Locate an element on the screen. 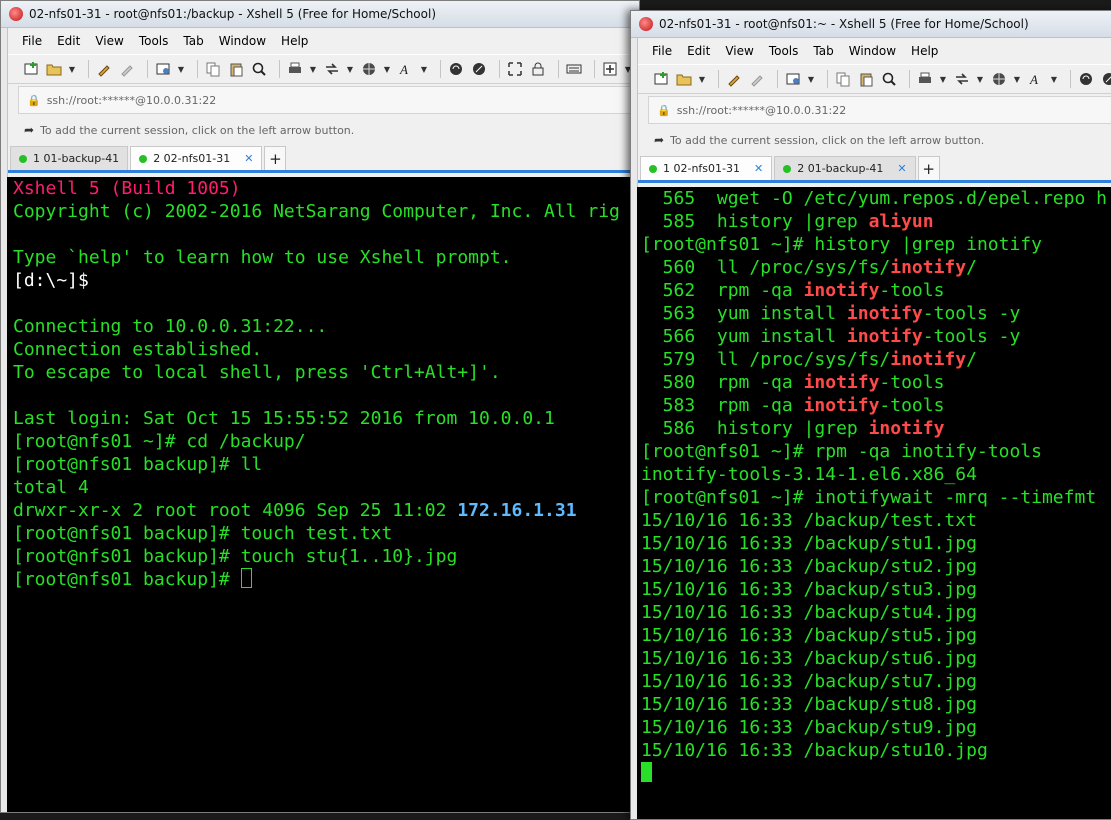 The width and height of the screenshot is (1111, 820). terminal-text: Connection established. is located at coordinates (138, 349).